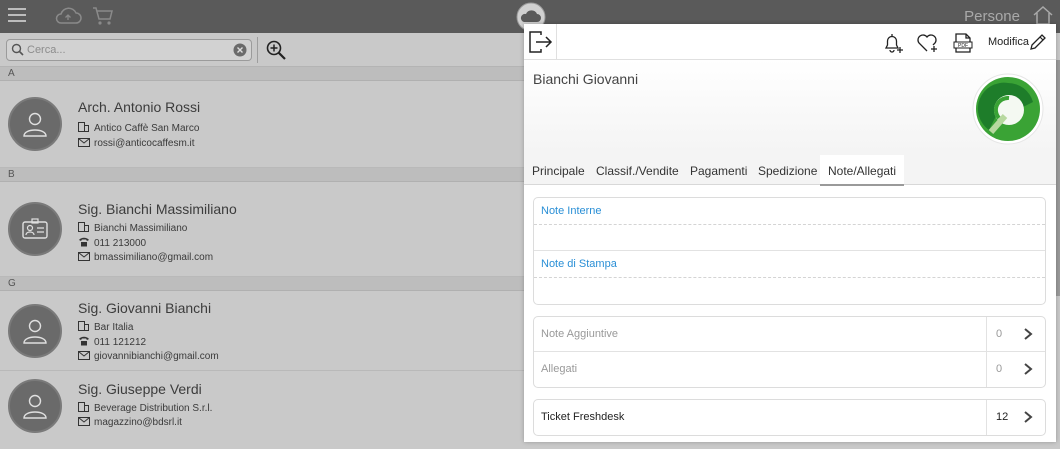 The width and height of the screenshot is (1060, 449). I want to click on exit-icon, so click(541, 43).